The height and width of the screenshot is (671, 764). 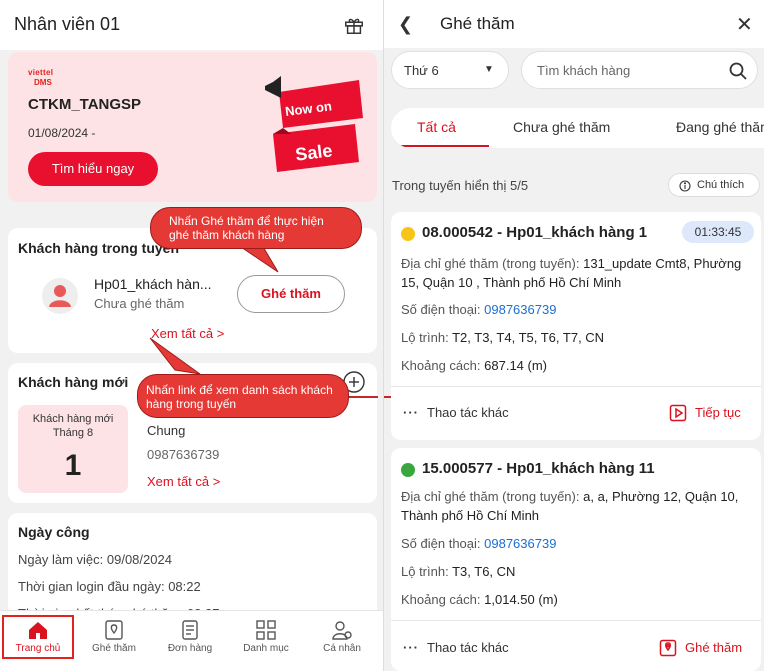 What do you see at coordinates (738, 71) in the screenshot?
I see `search-icon` at bounding box center [738, 71].